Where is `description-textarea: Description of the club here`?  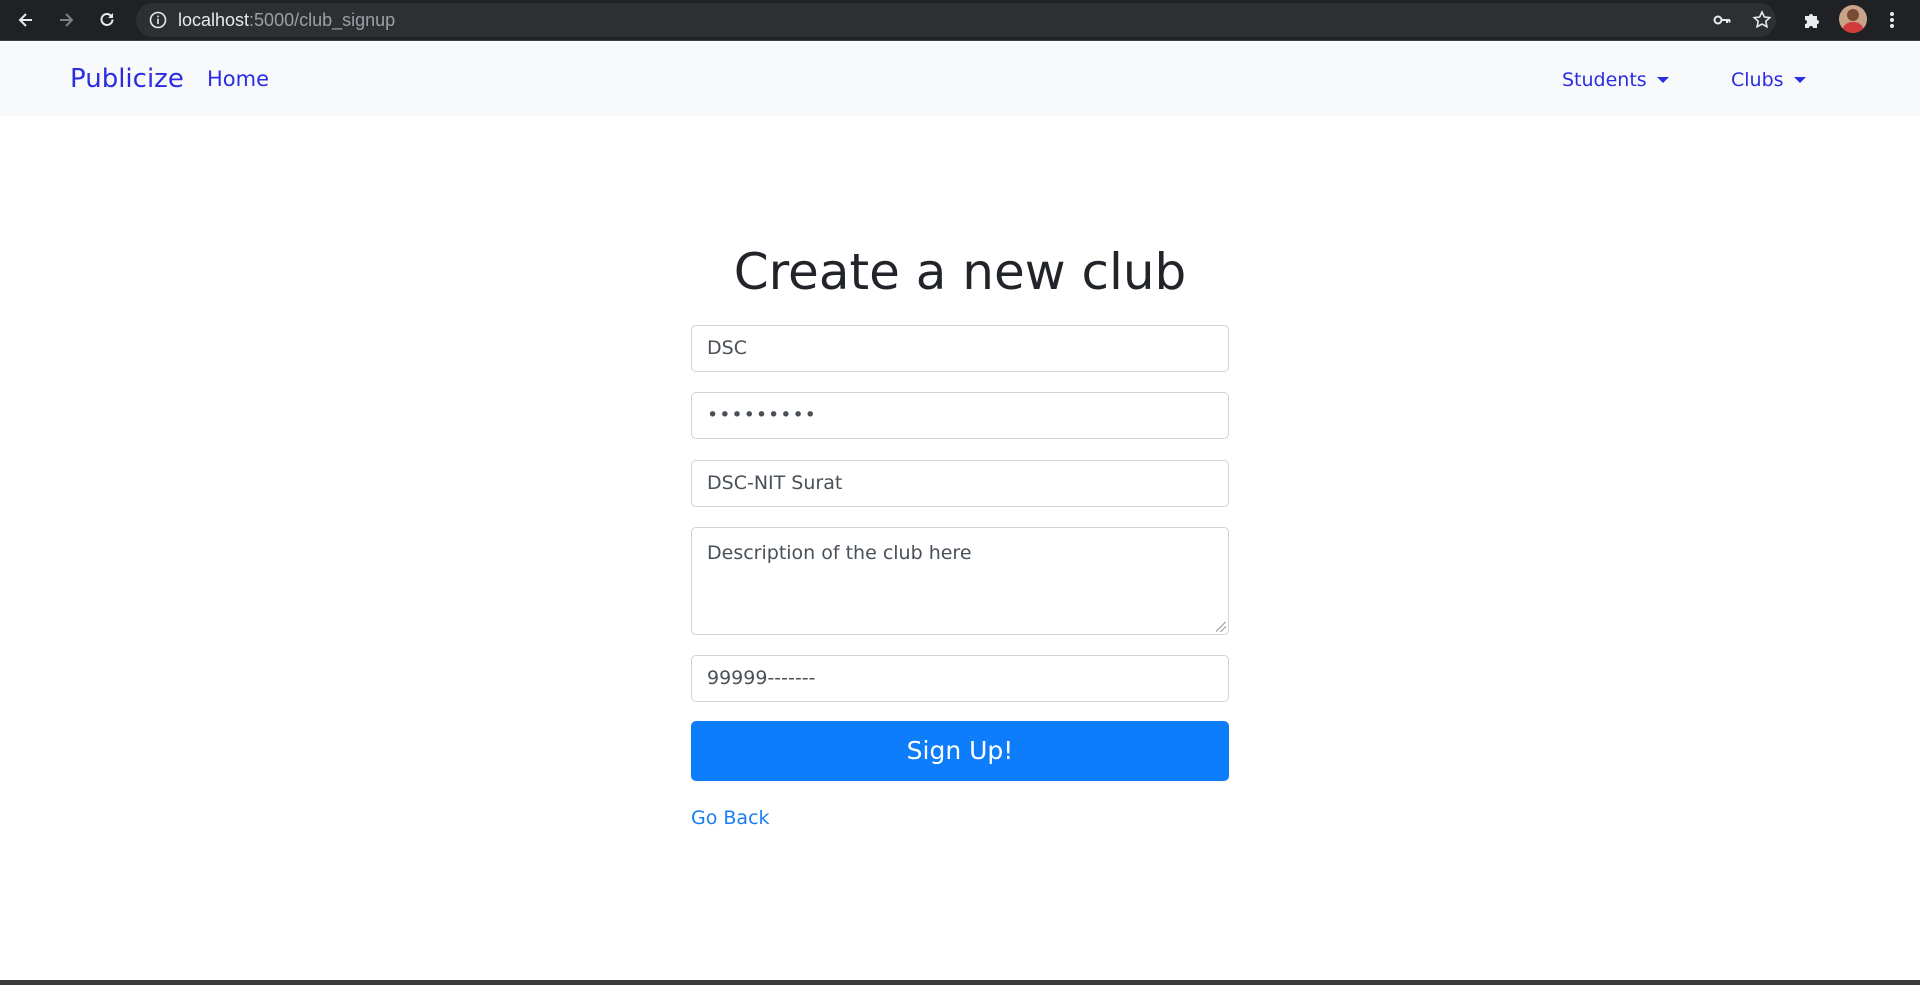 description-textarea: Description of the club here is located at coordinates (960, 581).